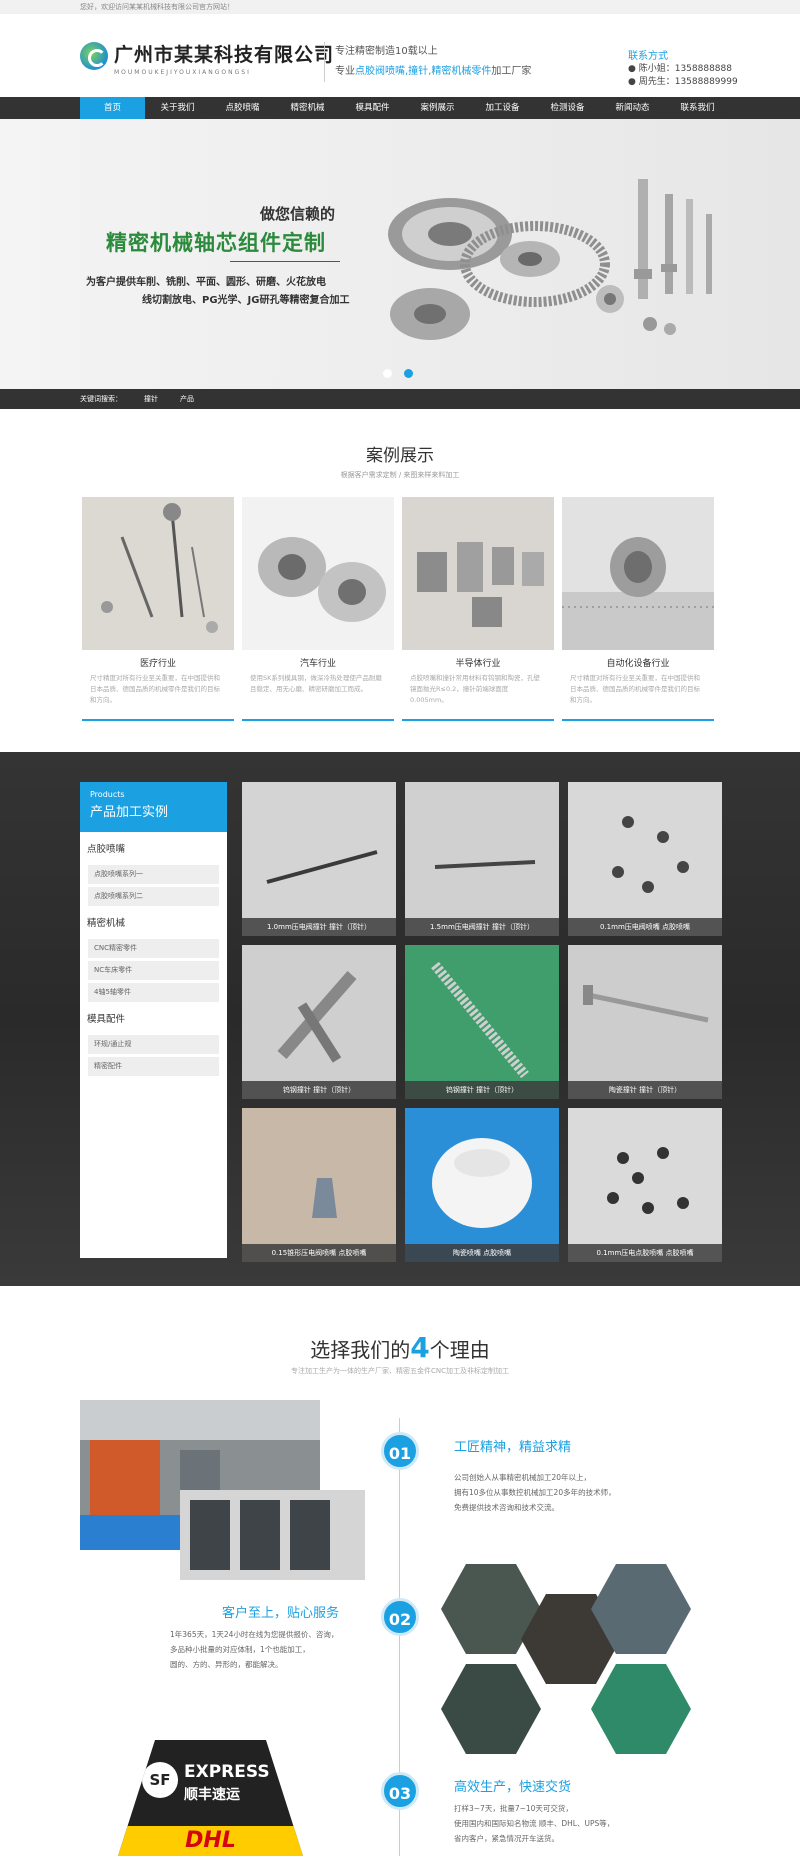  What do you see at coordinates (645, 1090) in the screenshot?
I see `product-caption: 陶瓷撞针 撞针（顶针）` at bounding box center [645, 1090].